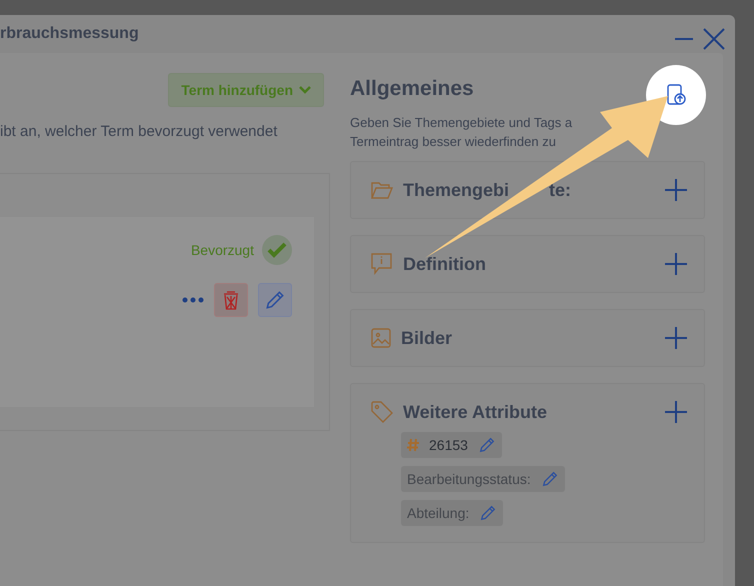  Describe the element at coordinates (305, 90) in the screenshot. I see `chevron-icon` at that location.